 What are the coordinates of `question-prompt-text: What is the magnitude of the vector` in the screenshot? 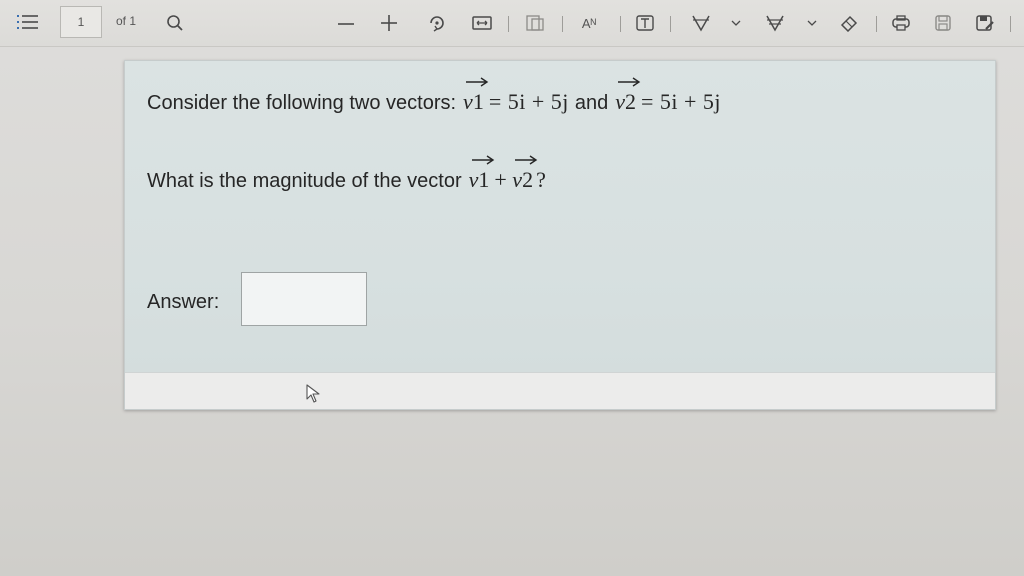 It's located at (304, 181).